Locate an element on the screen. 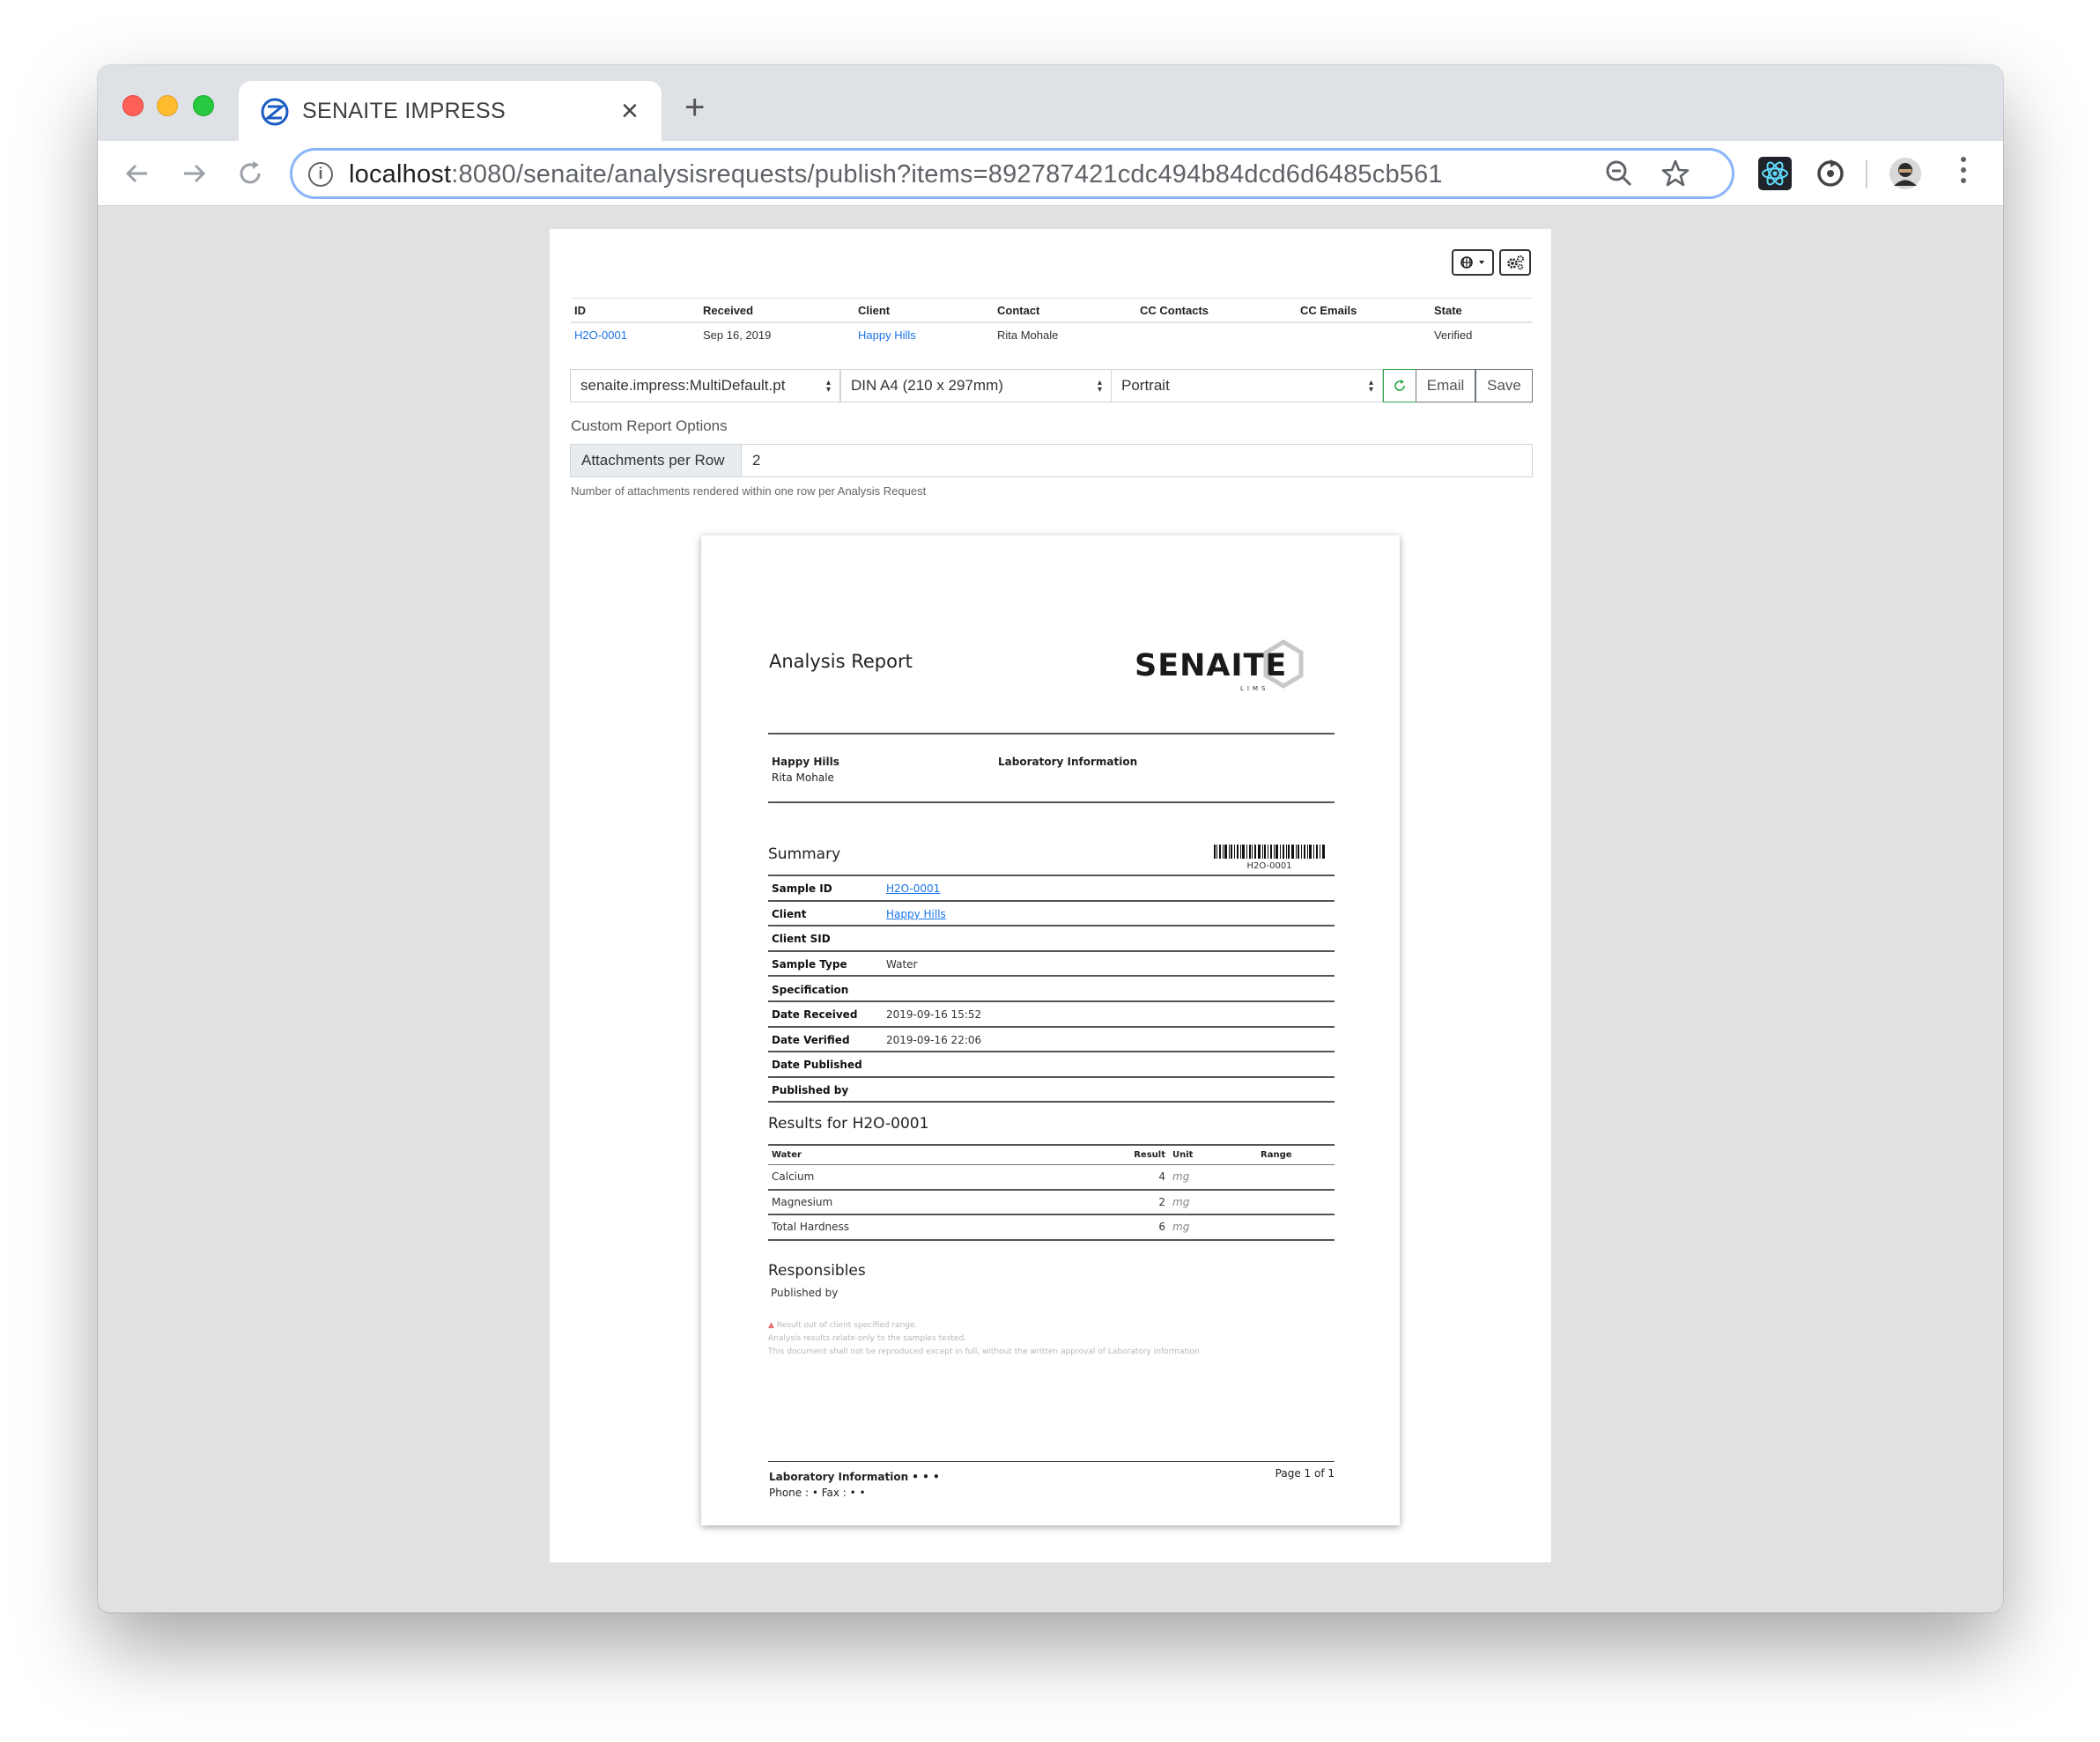  published-by-label: Published by is located at coordinates (805, 1293).